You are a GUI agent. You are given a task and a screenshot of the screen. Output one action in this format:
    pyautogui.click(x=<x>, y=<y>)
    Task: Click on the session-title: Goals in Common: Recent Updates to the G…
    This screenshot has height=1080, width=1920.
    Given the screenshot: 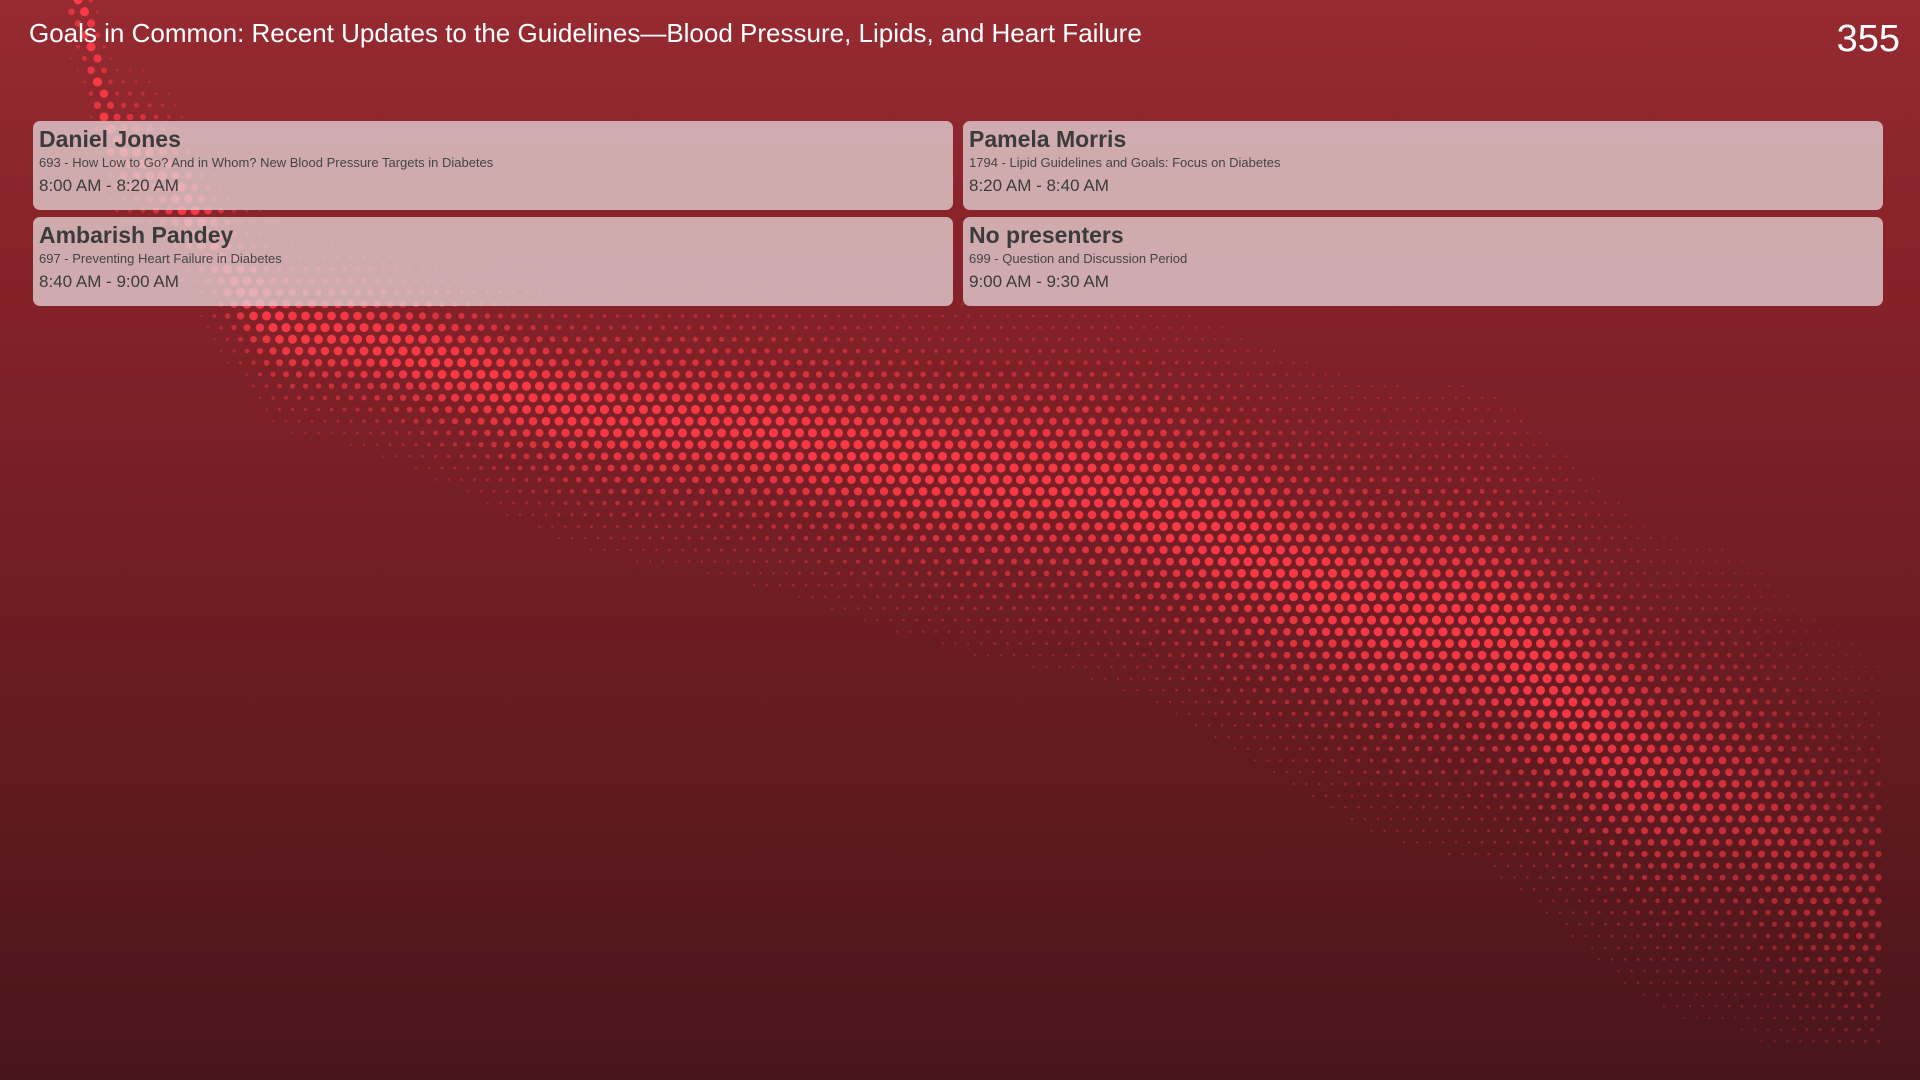 What is the action you would take?
    pyautogui.click(x=585, y=33)
    